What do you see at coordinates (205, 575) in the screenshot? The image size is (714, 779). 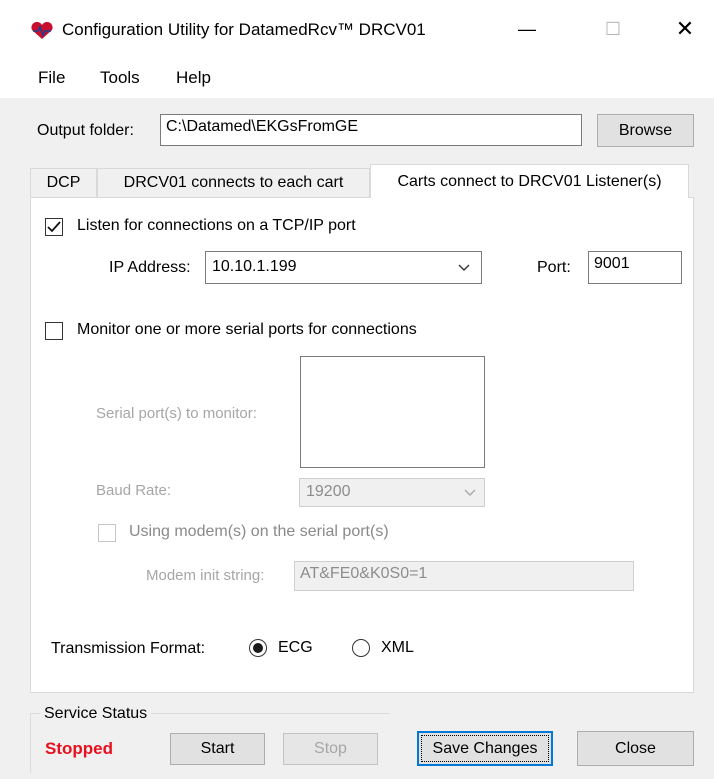 I see `modem-init-label: Modem init string:` at bounding box center [205, 575].